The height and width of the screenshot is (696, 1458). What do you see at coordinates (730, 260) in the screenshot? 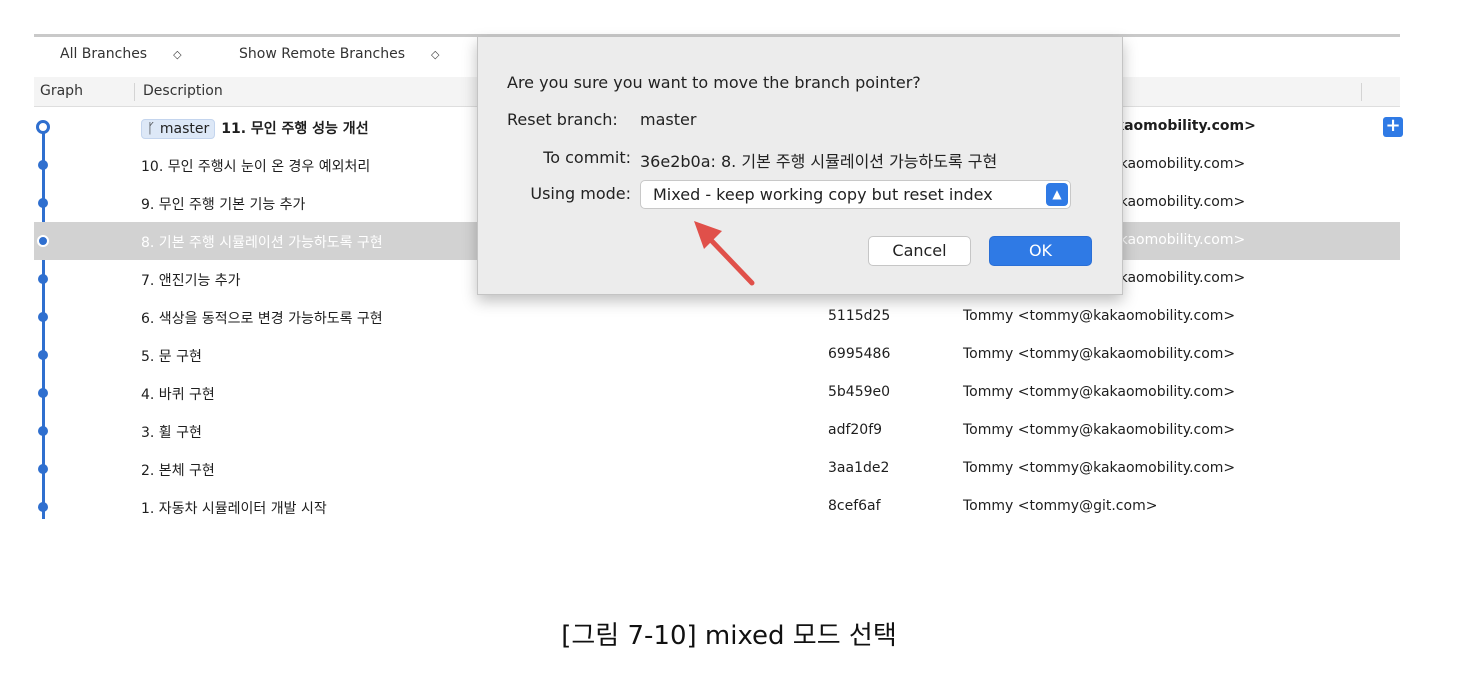
I see `arrow-shaft` at bounding box center [730, 260].